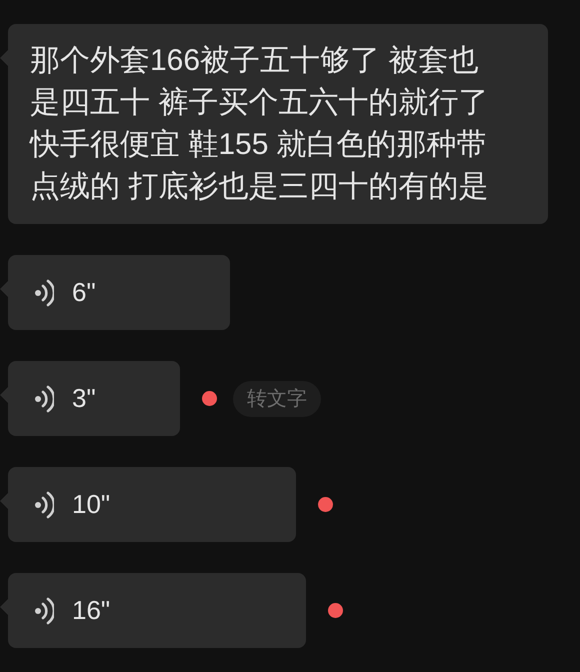  What do you see at coordinates (152, 504) in the screenshot?
I see `voice-message-bubble: 10"` at bounding box center [152, 504].